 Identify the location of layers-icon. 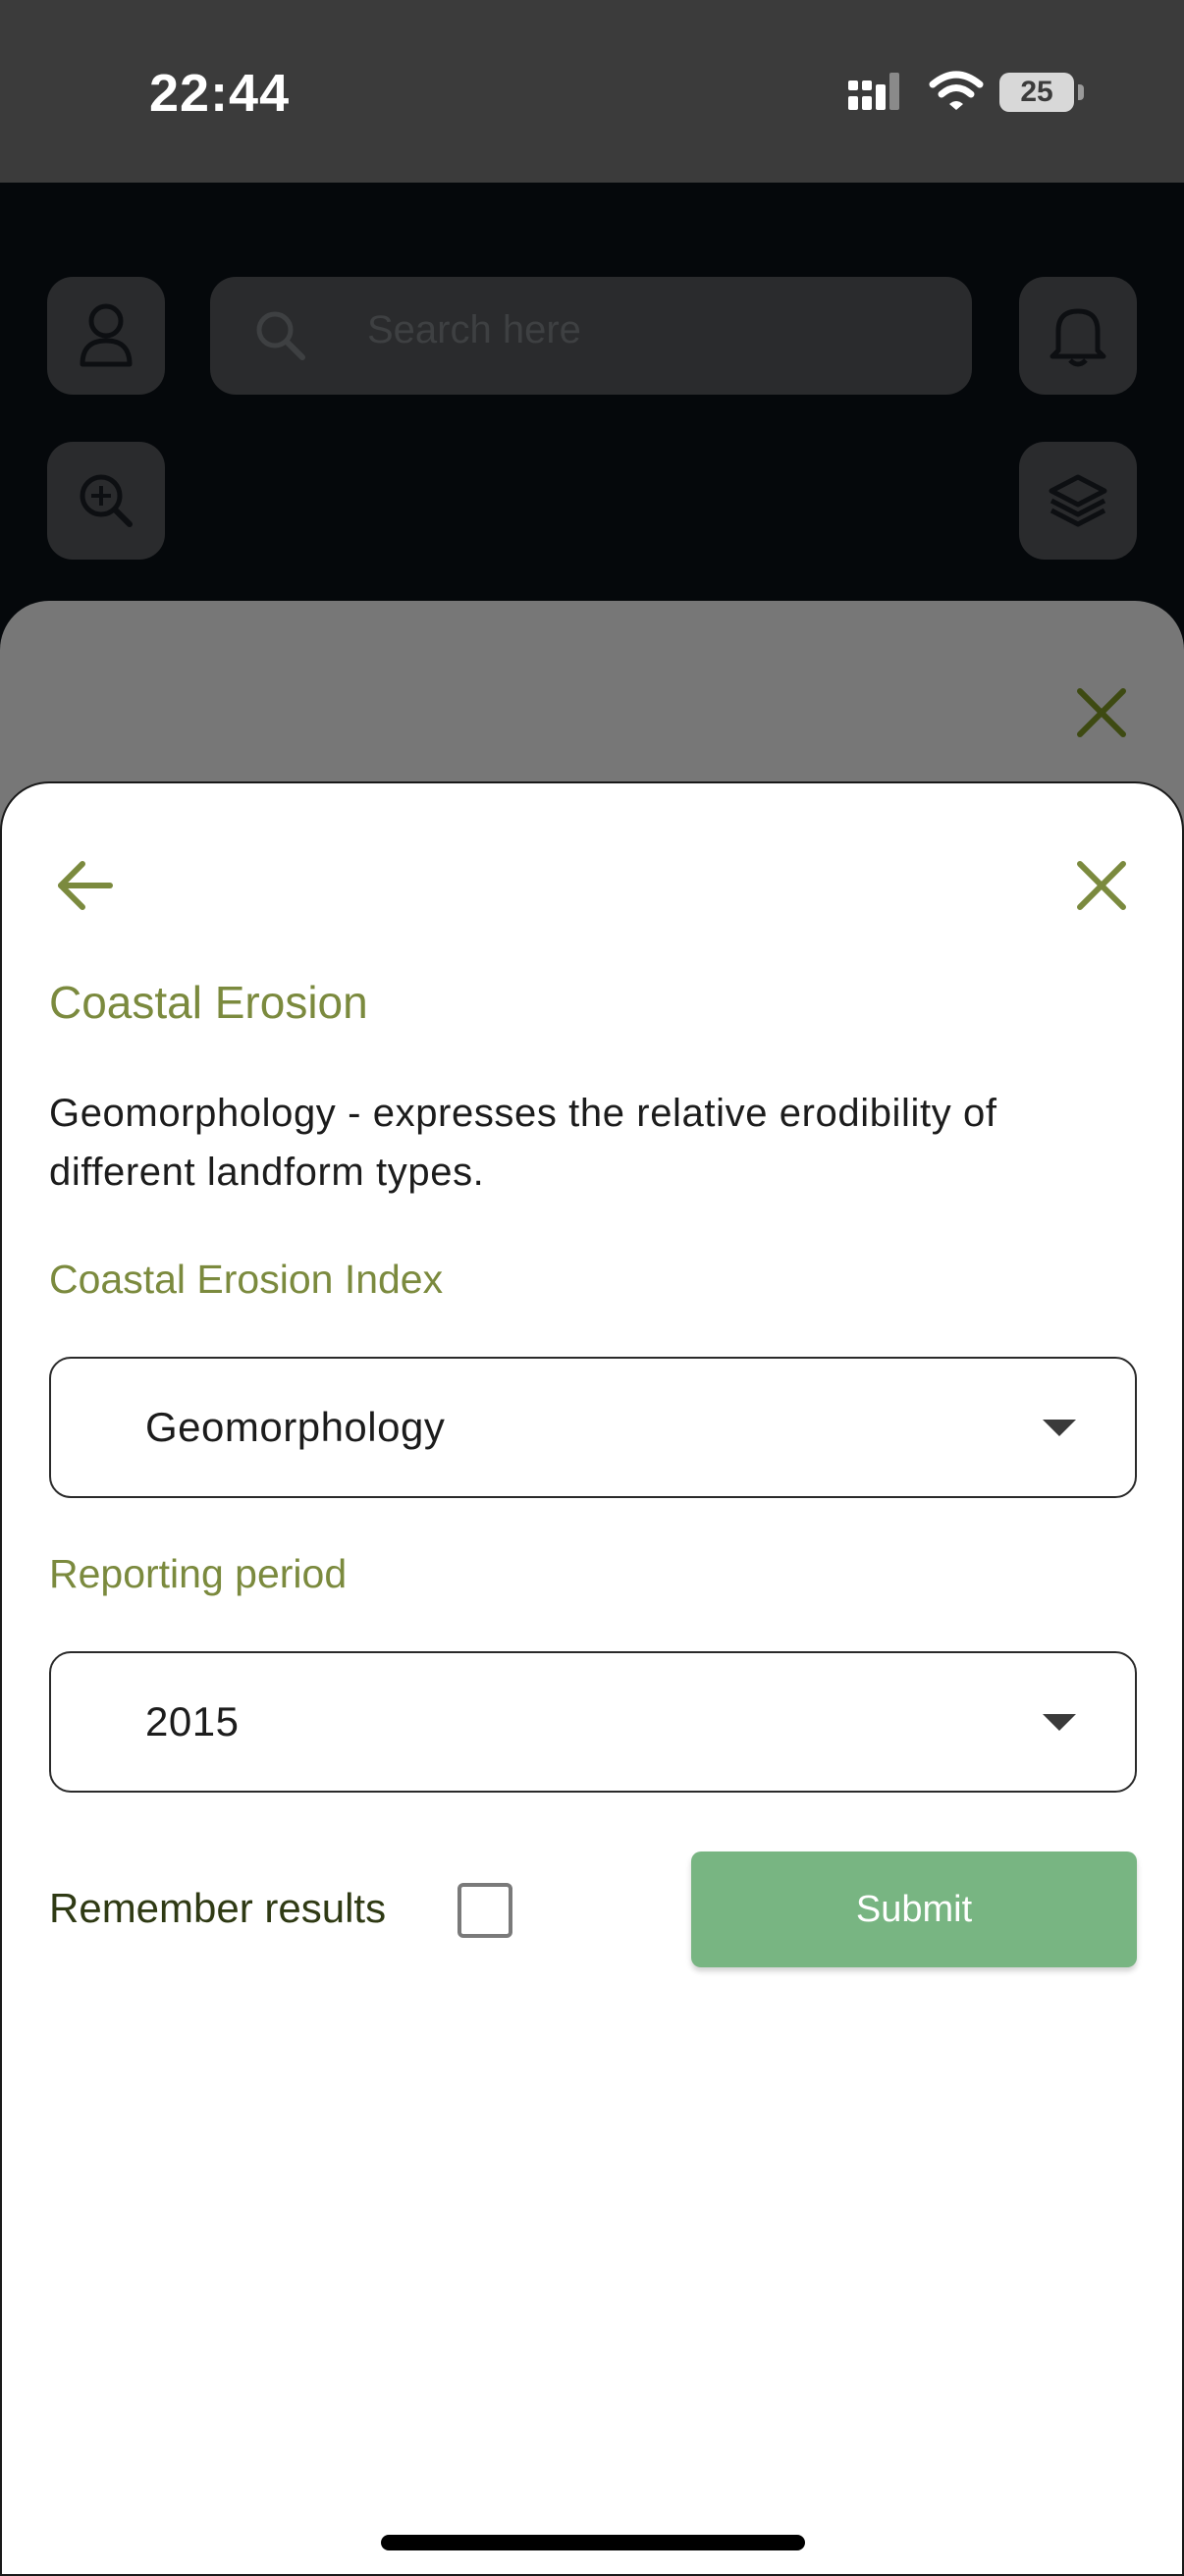
(1078, 500).